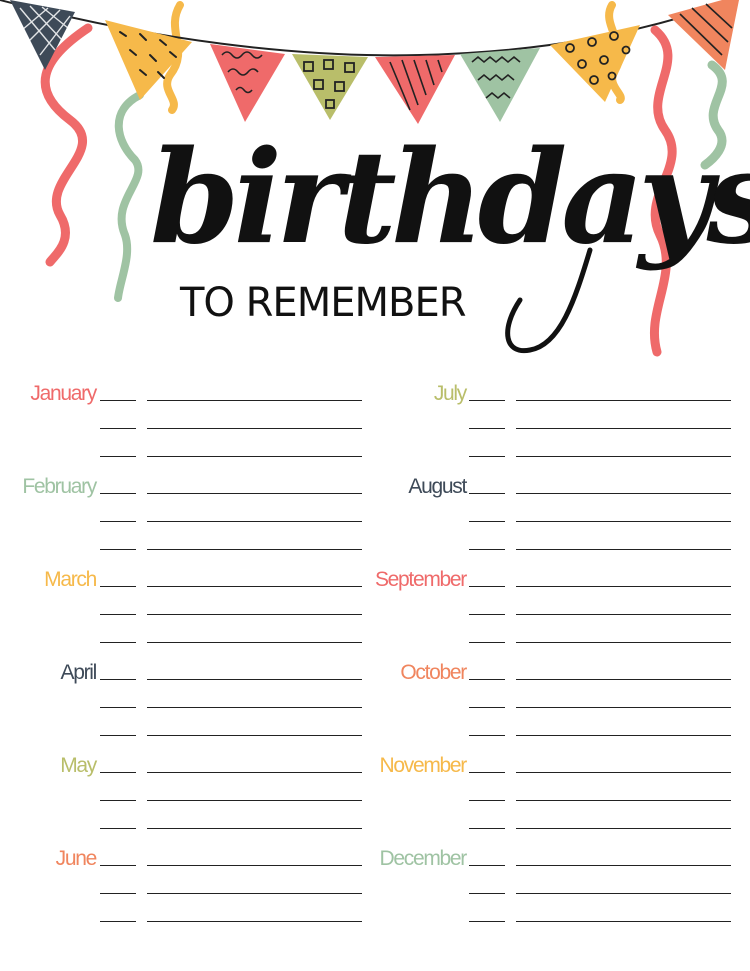 This screenshot has height=971, width=750. What do you see at coordinates (420, 579) in the screenshot?
I see `month-label-september: September` at bounding box center [420, 579].